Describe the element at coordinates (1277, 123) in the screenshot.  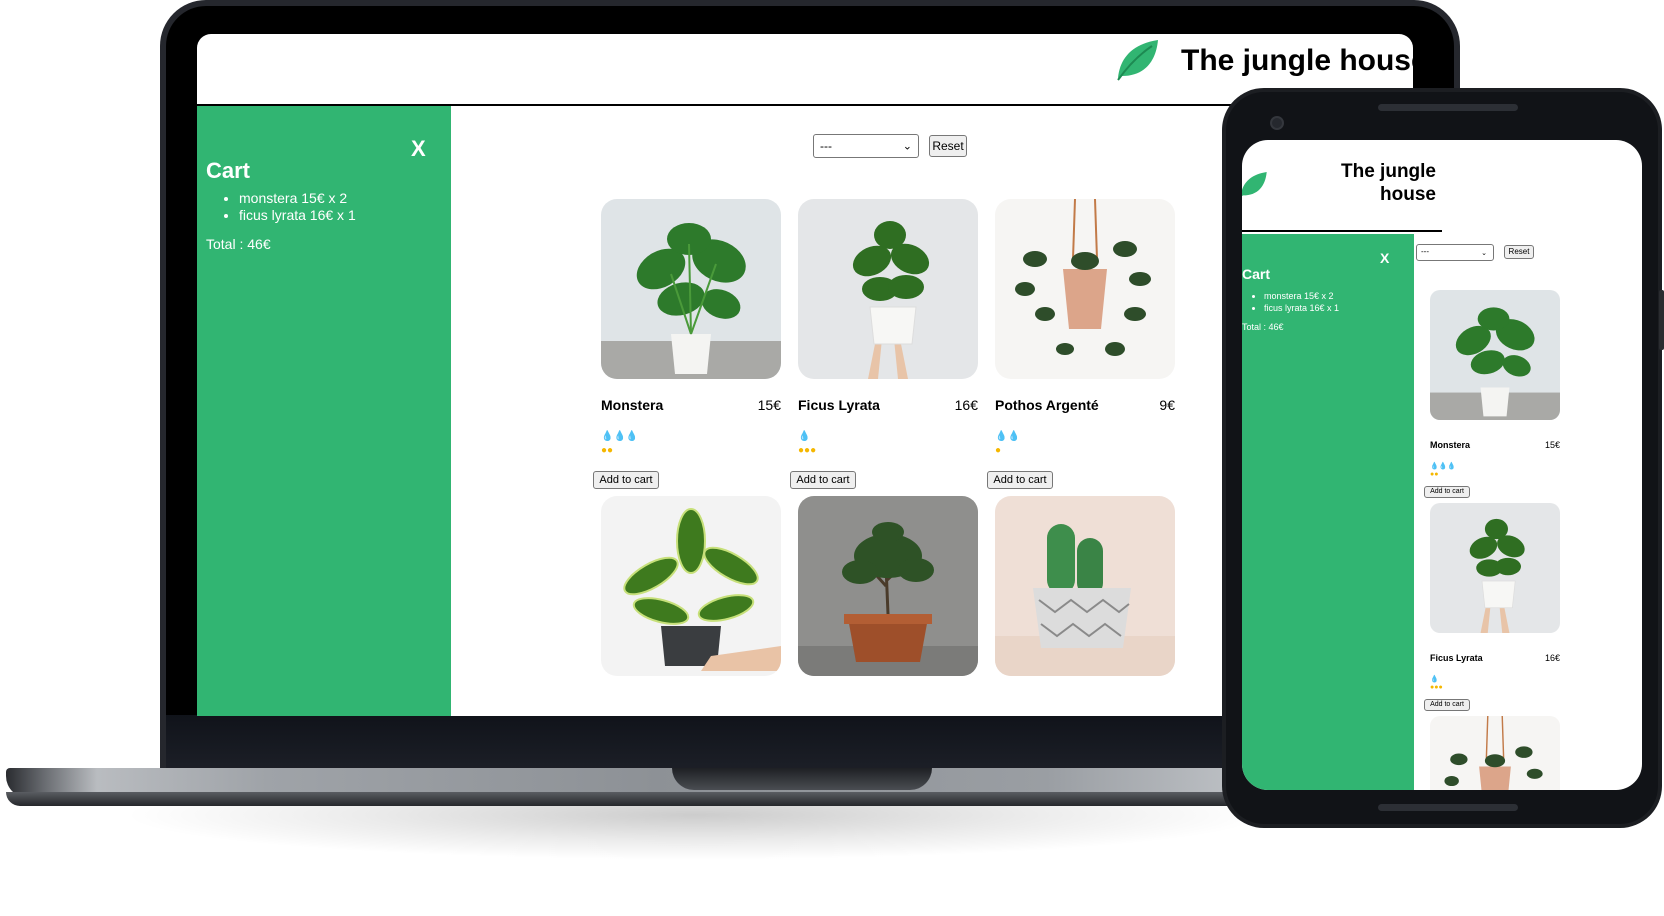
I see `phone-camera-icon` at that location.